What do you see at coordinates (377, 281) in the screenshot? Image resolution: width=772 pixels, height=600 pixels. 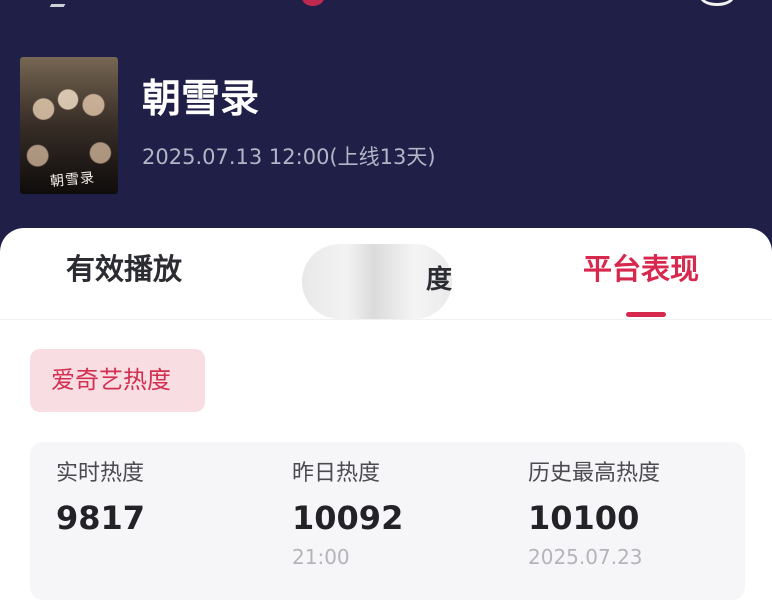 I see `tab-middle: 度` at bounding box center [377, 281].